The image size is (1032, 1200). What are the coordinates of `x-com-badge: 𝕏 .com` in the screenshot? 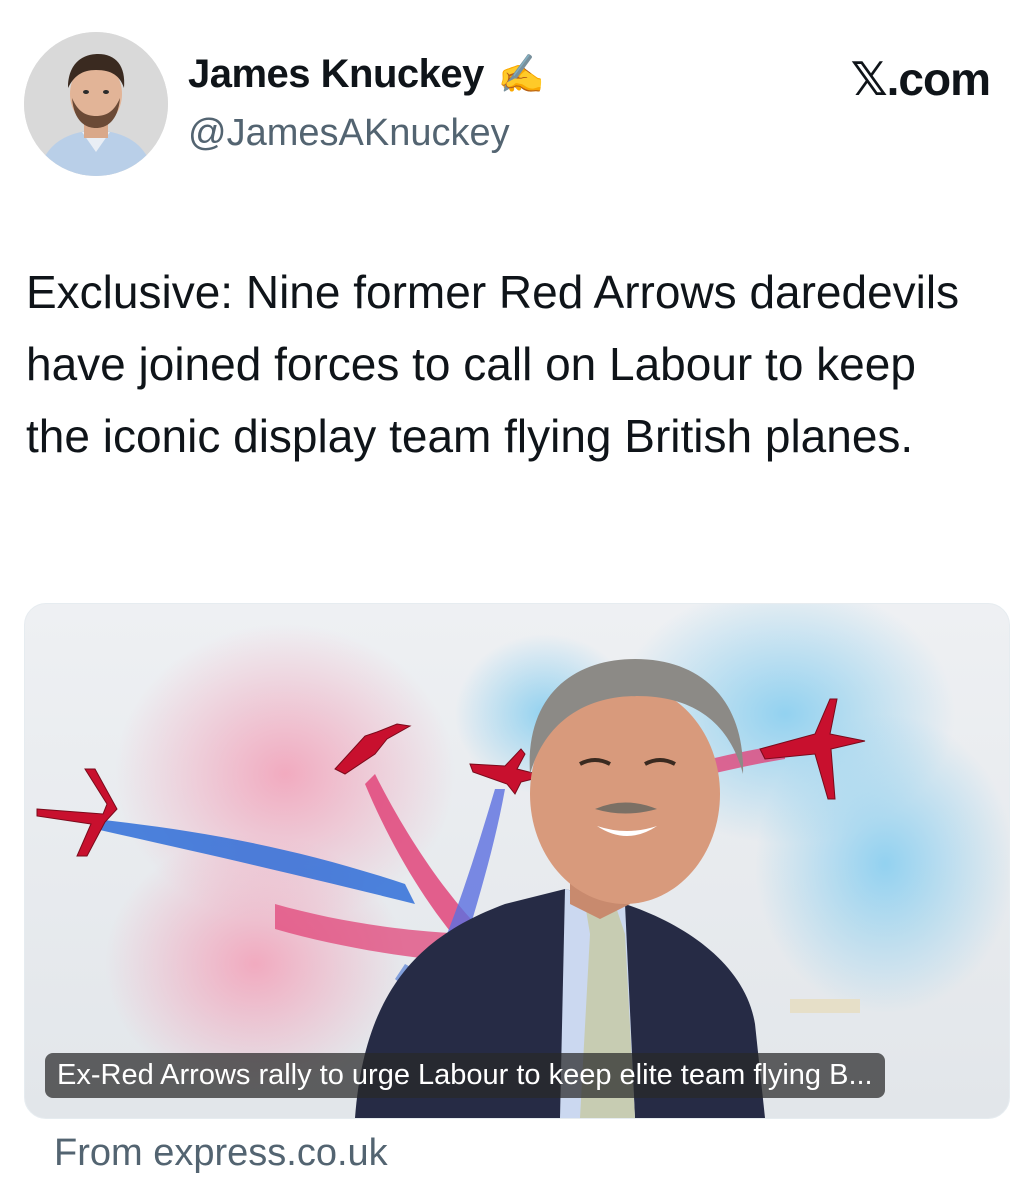 It's located at (920, 79).